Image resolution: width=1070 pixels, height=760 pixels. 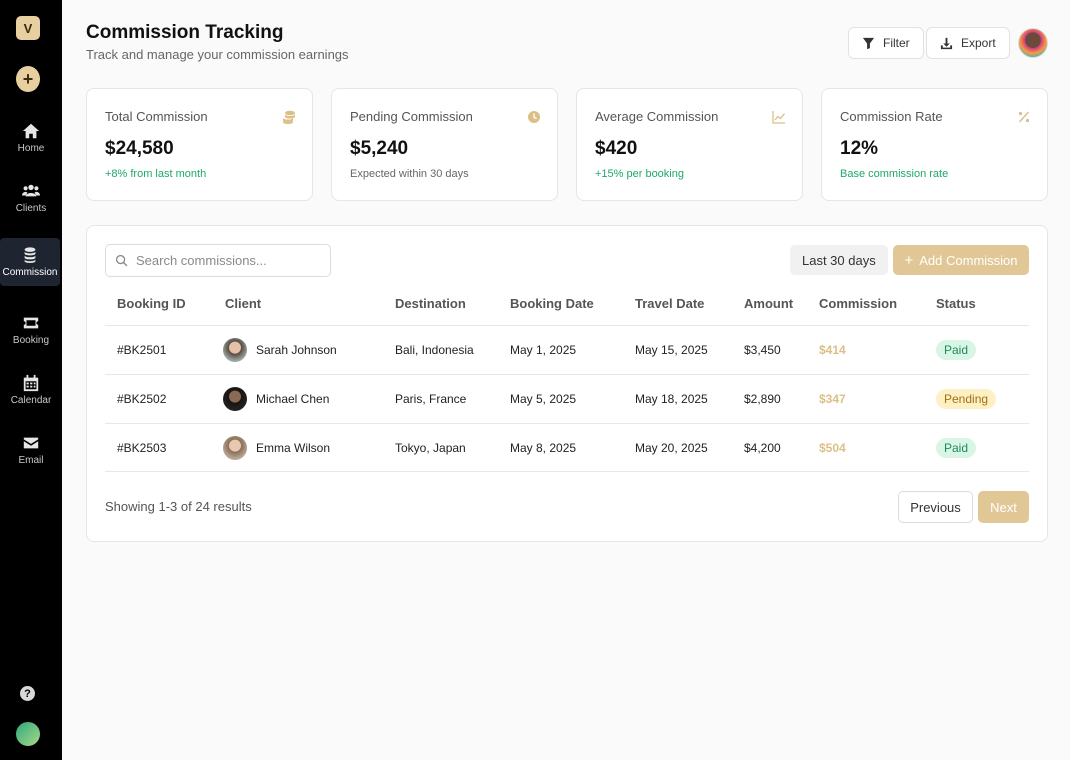 I want to click on stat-label: Total Commission, so click(x=156, y=116).